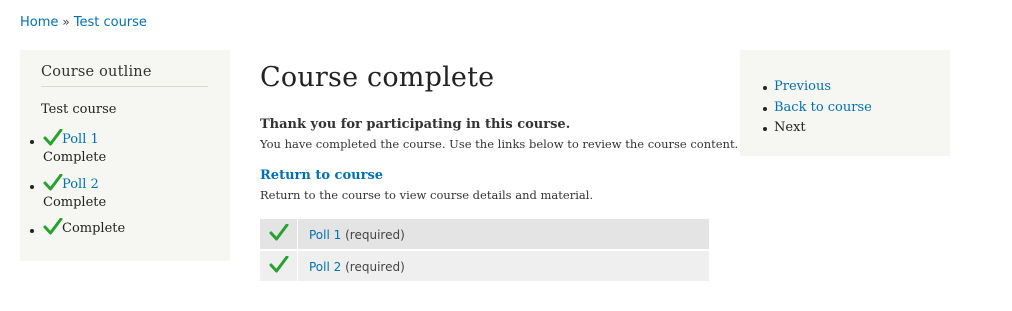 This screenshot has height=311, width=1012. What do you see at coordinates (94, 228) in the screenshot?
I see `outline-complete-label: Complete` at bounding box center [94, 228].